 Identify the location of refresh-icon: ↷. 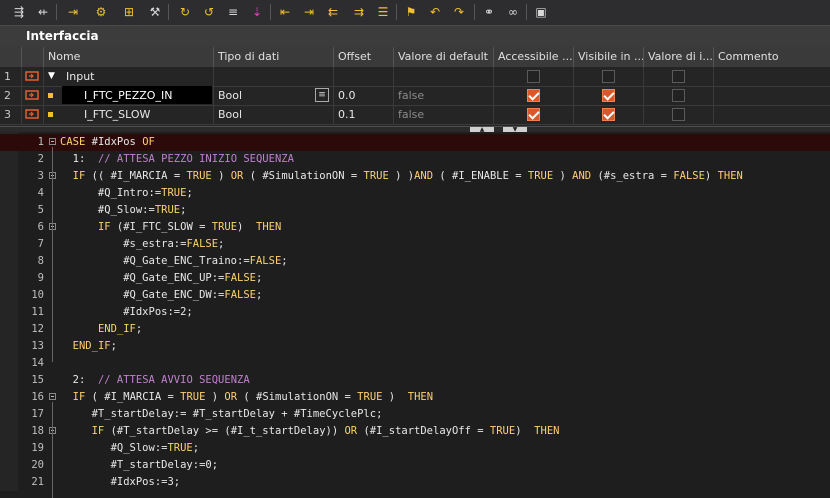
(459, 12).